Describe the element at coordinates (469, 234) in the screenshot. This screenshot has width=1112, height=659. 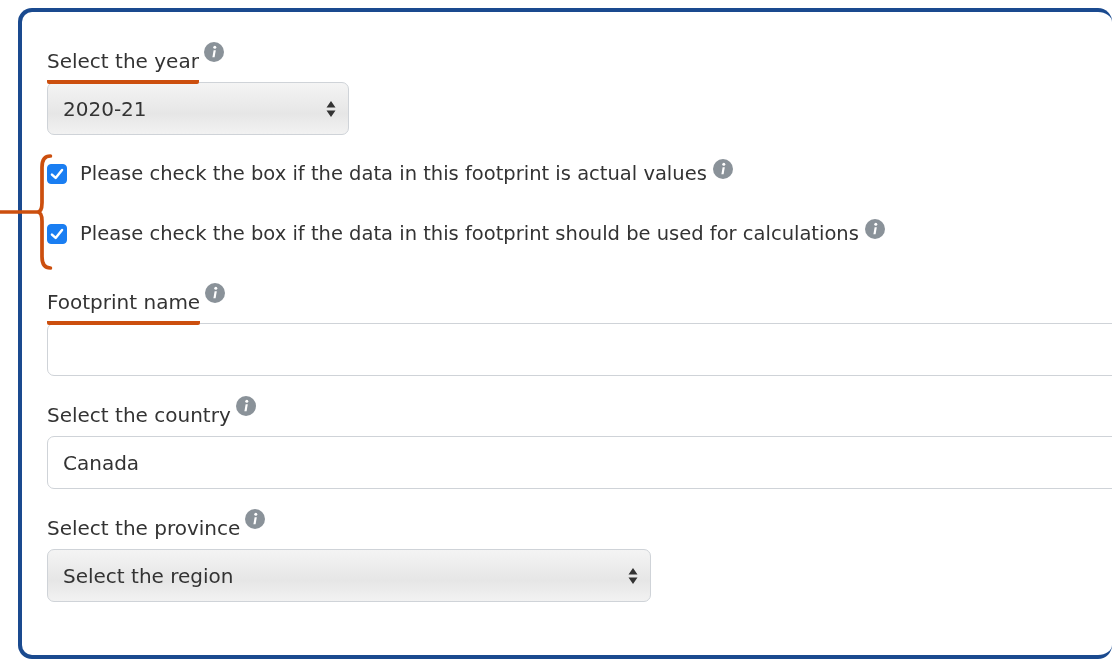
I see `checkbox-label: Please check the box if the data in this footprint should be used for calculations` at that location.